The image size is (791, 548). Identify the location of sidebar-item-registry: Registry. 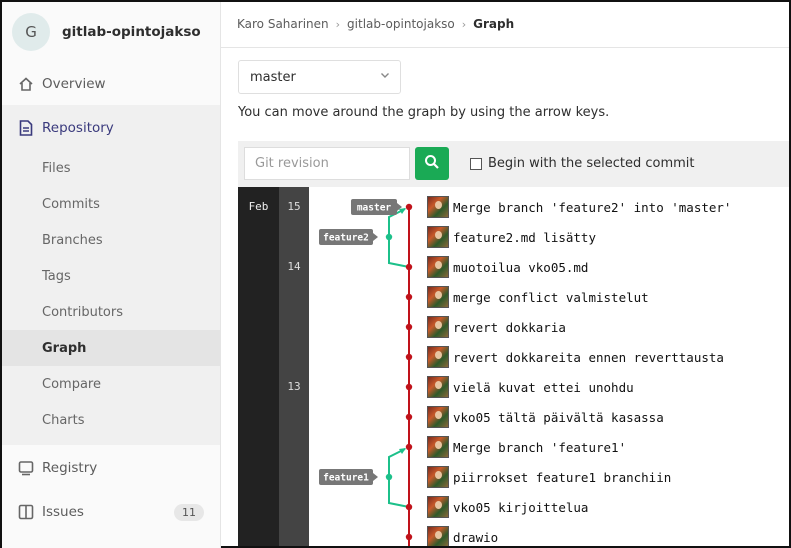
(111, 468).